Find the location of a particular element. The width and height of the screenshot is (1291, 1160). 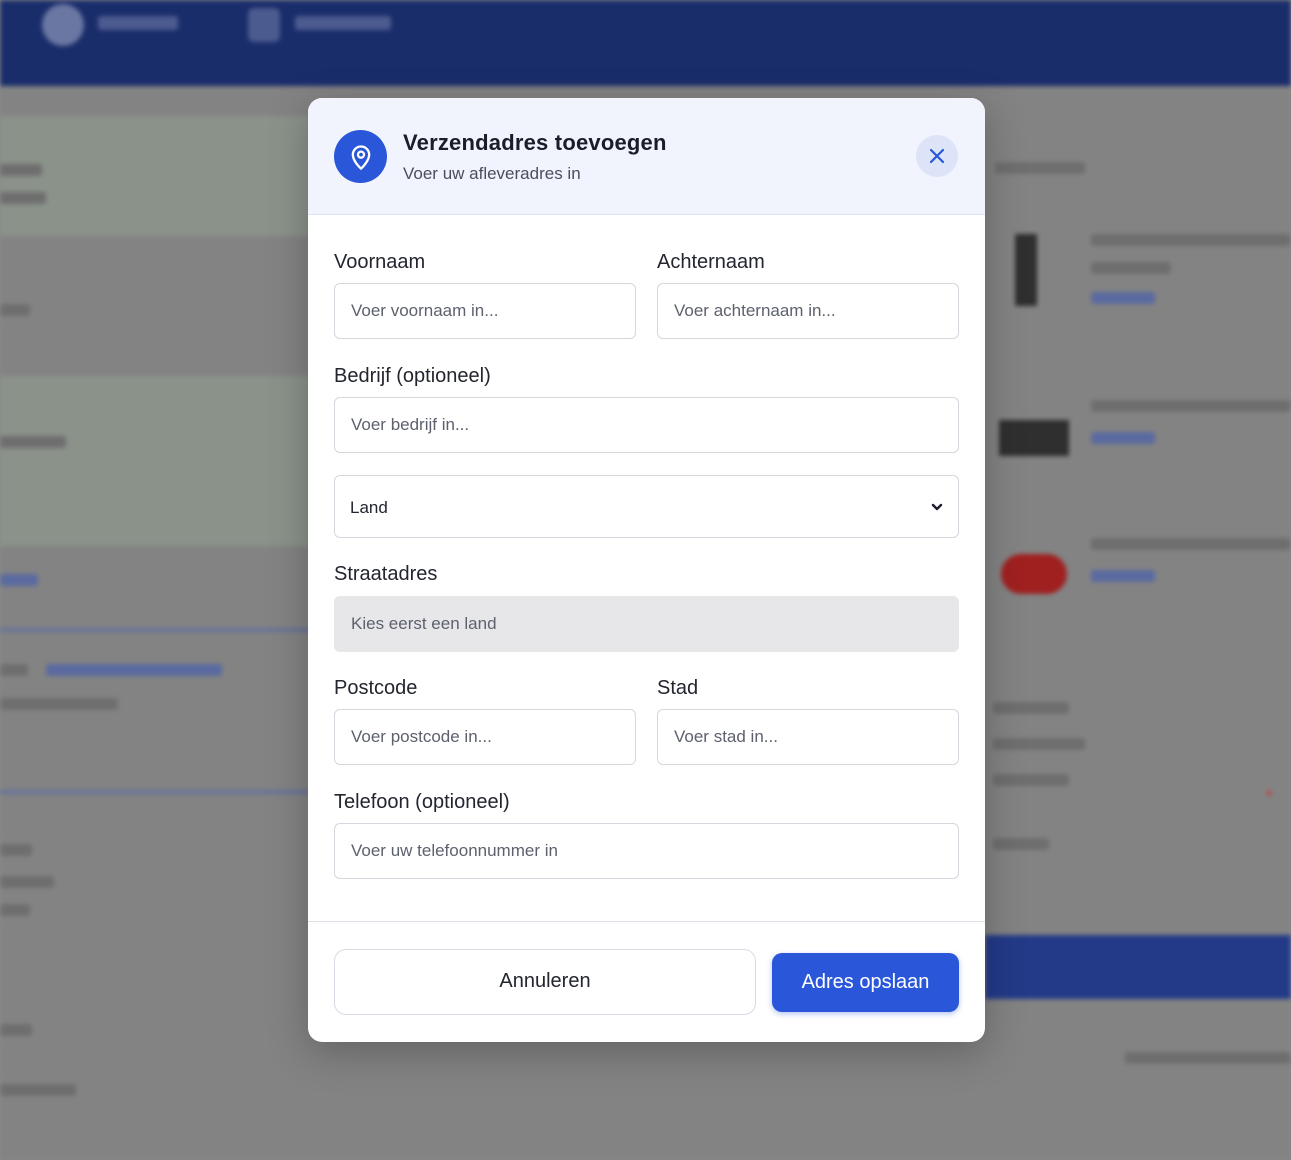

city-label: Stad is located at coordinates (678, 688).